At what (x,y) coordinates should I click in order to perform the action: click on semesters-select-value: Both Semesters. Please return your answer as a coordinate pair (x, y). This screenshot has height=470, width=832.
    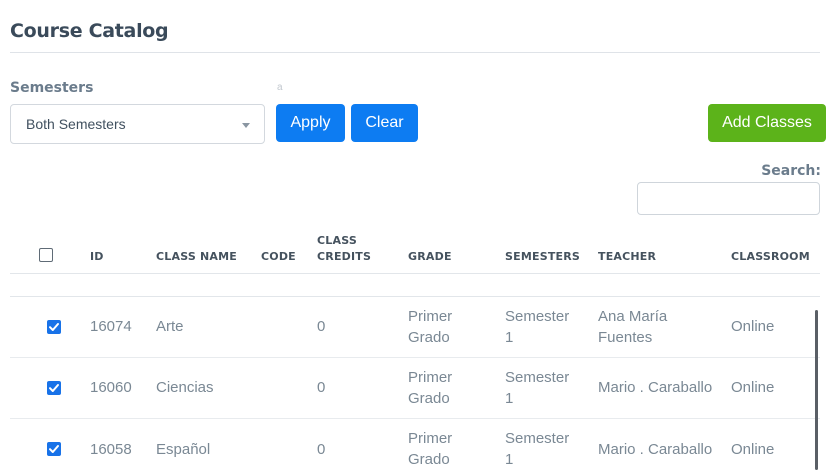
    Looking at the image, I should click on (76, 124).